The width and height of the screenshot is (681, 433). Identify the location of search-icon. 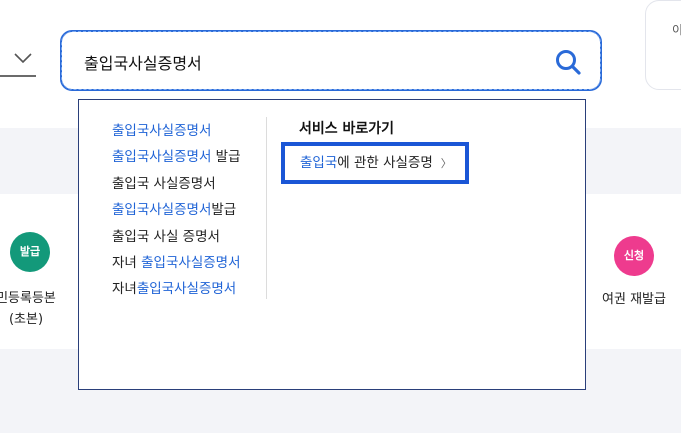
(568, 62).